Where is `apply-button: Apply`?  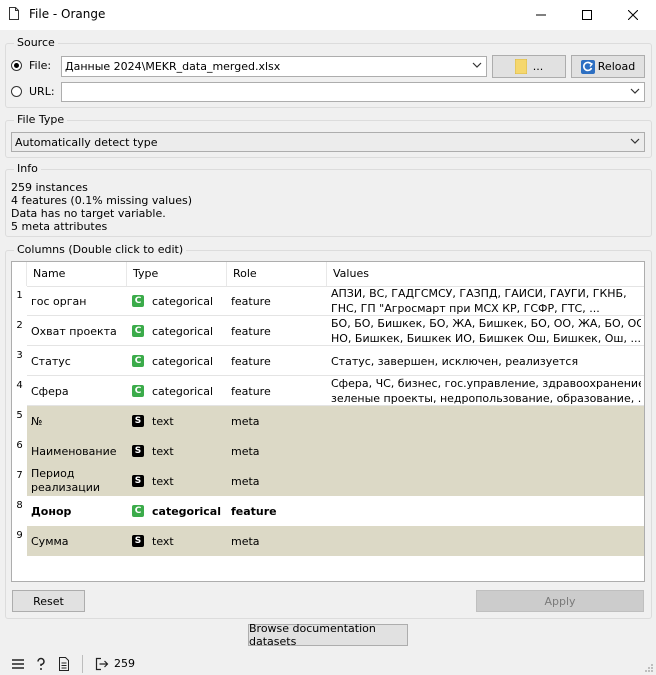
apply-button: Apply is located at coordinates (560, 601).